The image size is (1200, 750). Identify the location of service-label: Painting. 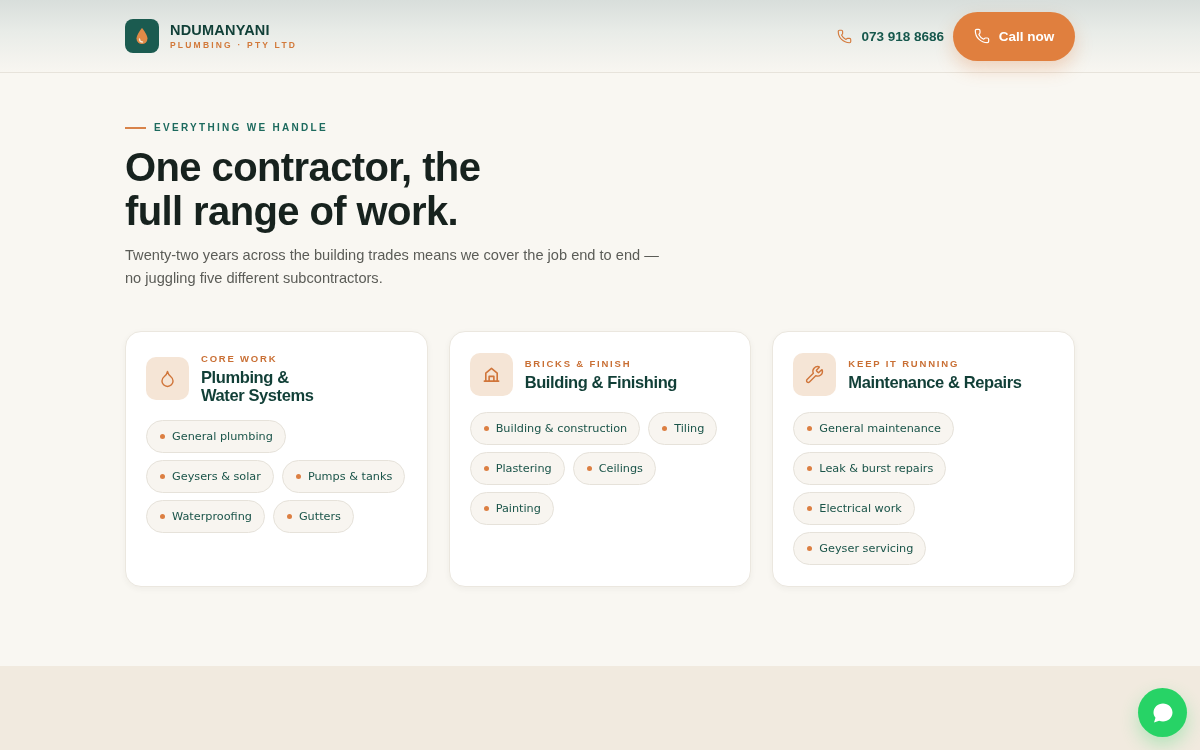
(518, 508).